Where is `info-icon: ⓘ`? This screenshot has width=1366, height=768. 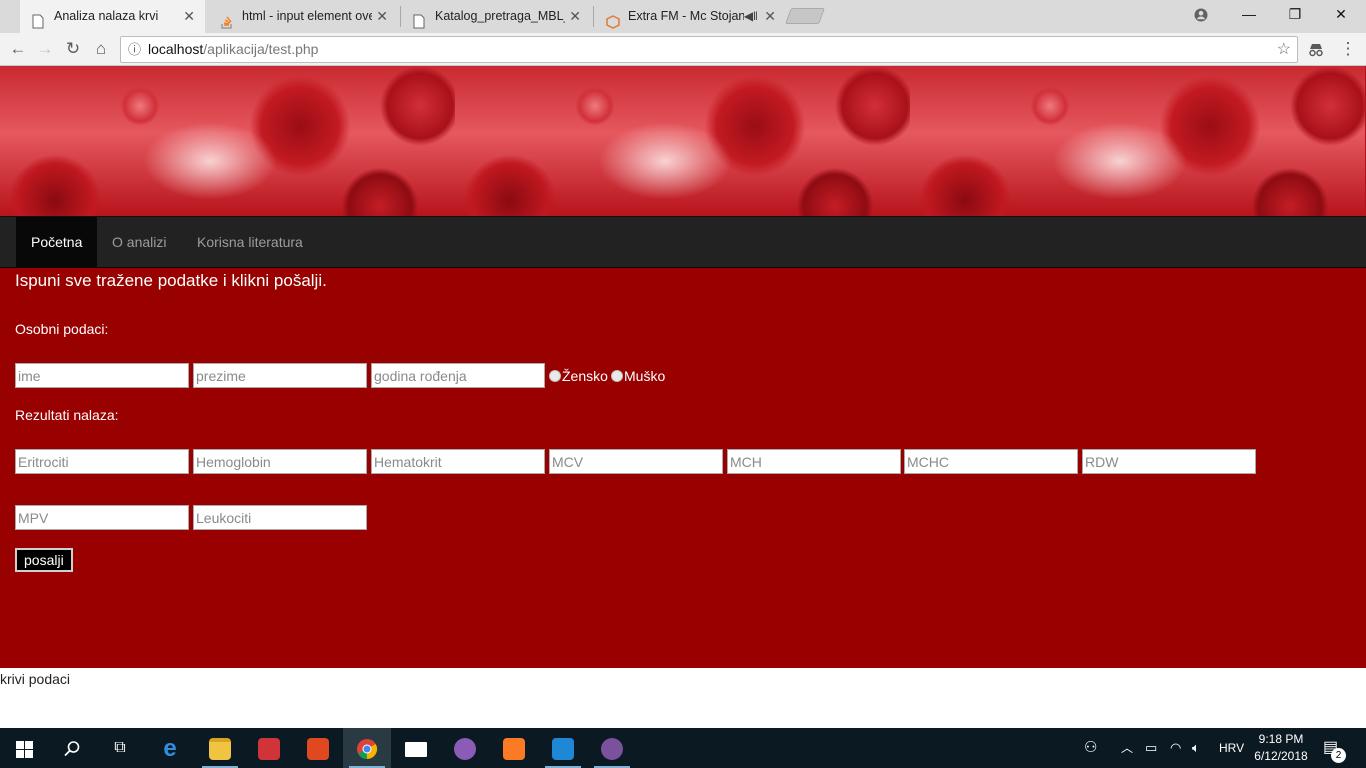
info-icon: ⓘ is located at coordinates (134, 49).